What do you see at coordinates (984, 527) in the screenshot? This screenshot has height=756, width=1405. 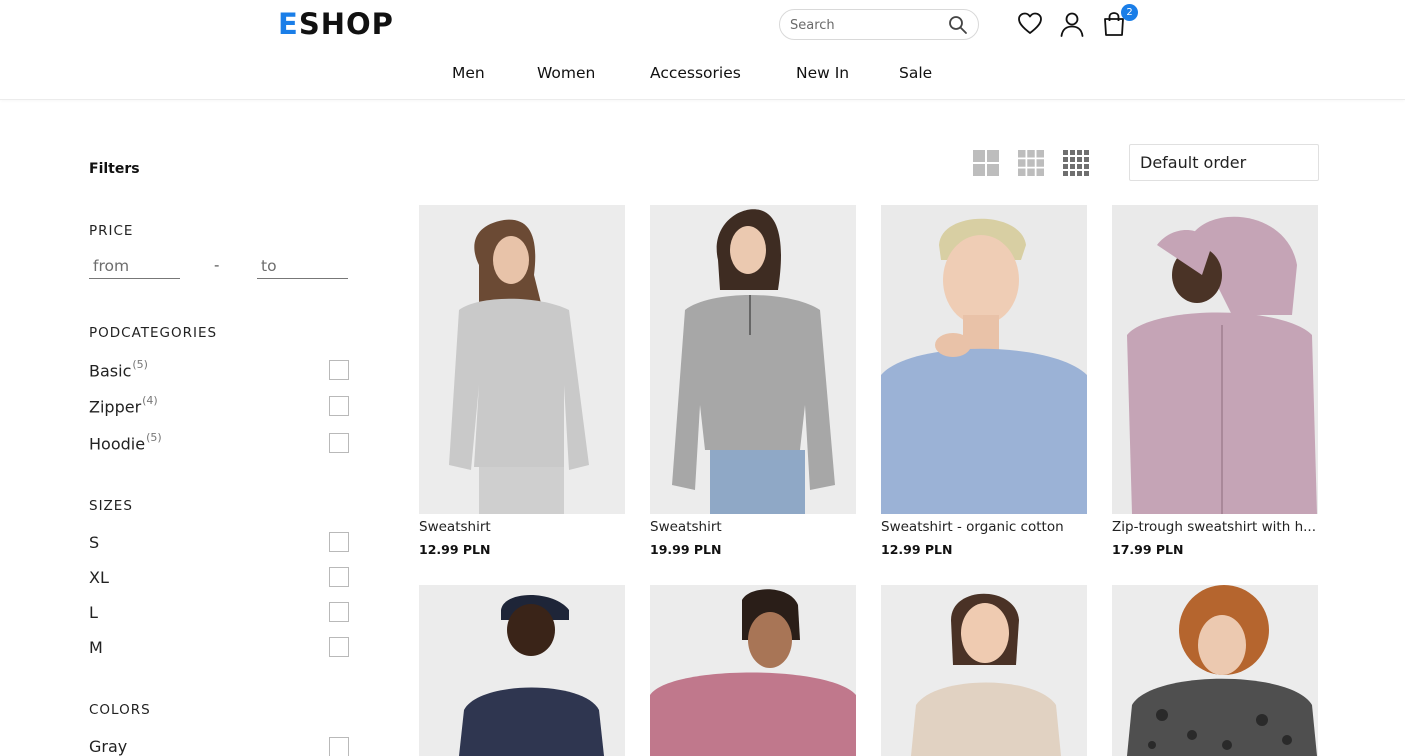 I see `product-name: Sweatshirt - organic cotton` at bounding box center [984, 527].